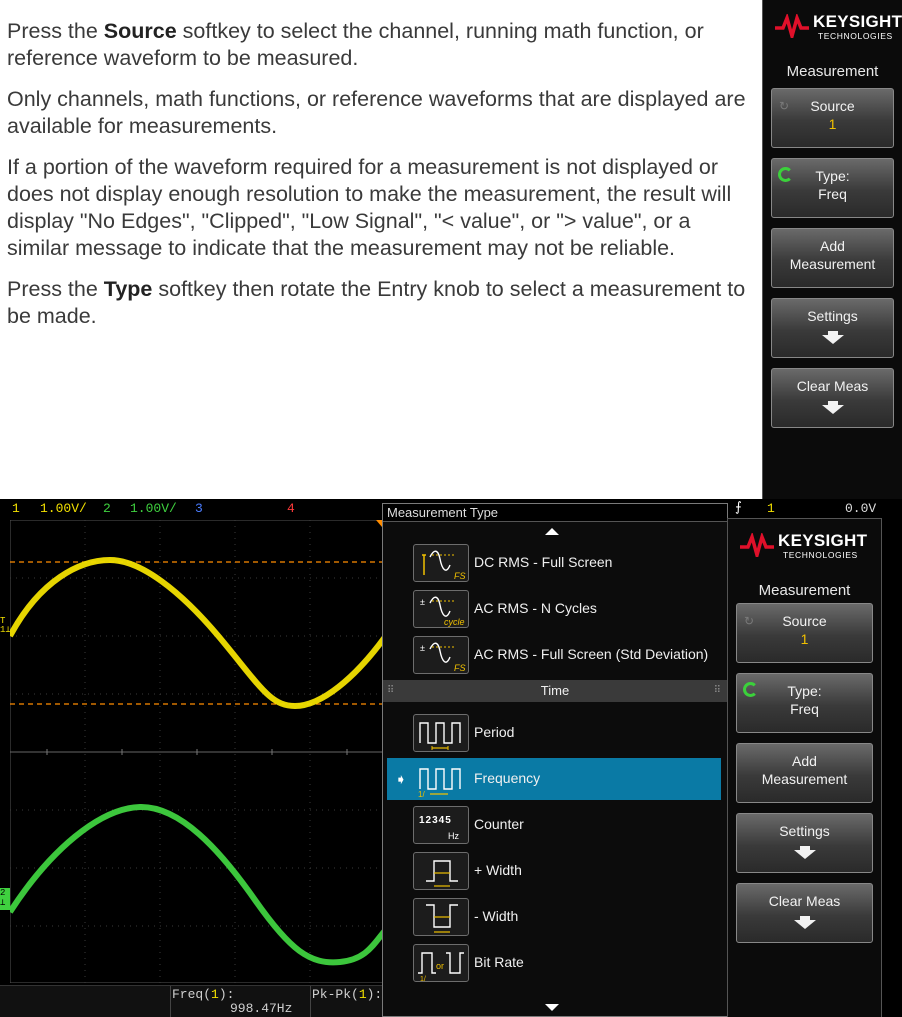 This screenshot has width=902, height=1017. Describe the element at coordinates (441, 609) in the screenshot. I see `ac-rms-cycle-icon: ± cycle` at that location.